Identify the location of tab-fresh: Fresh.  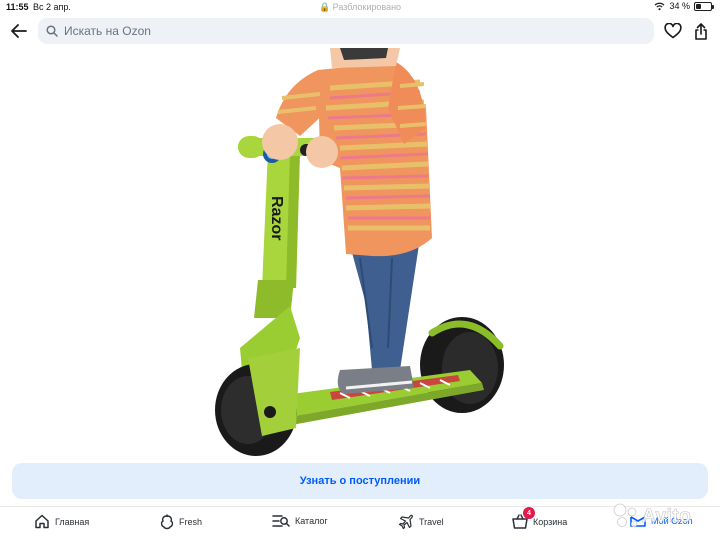
(181, 522).